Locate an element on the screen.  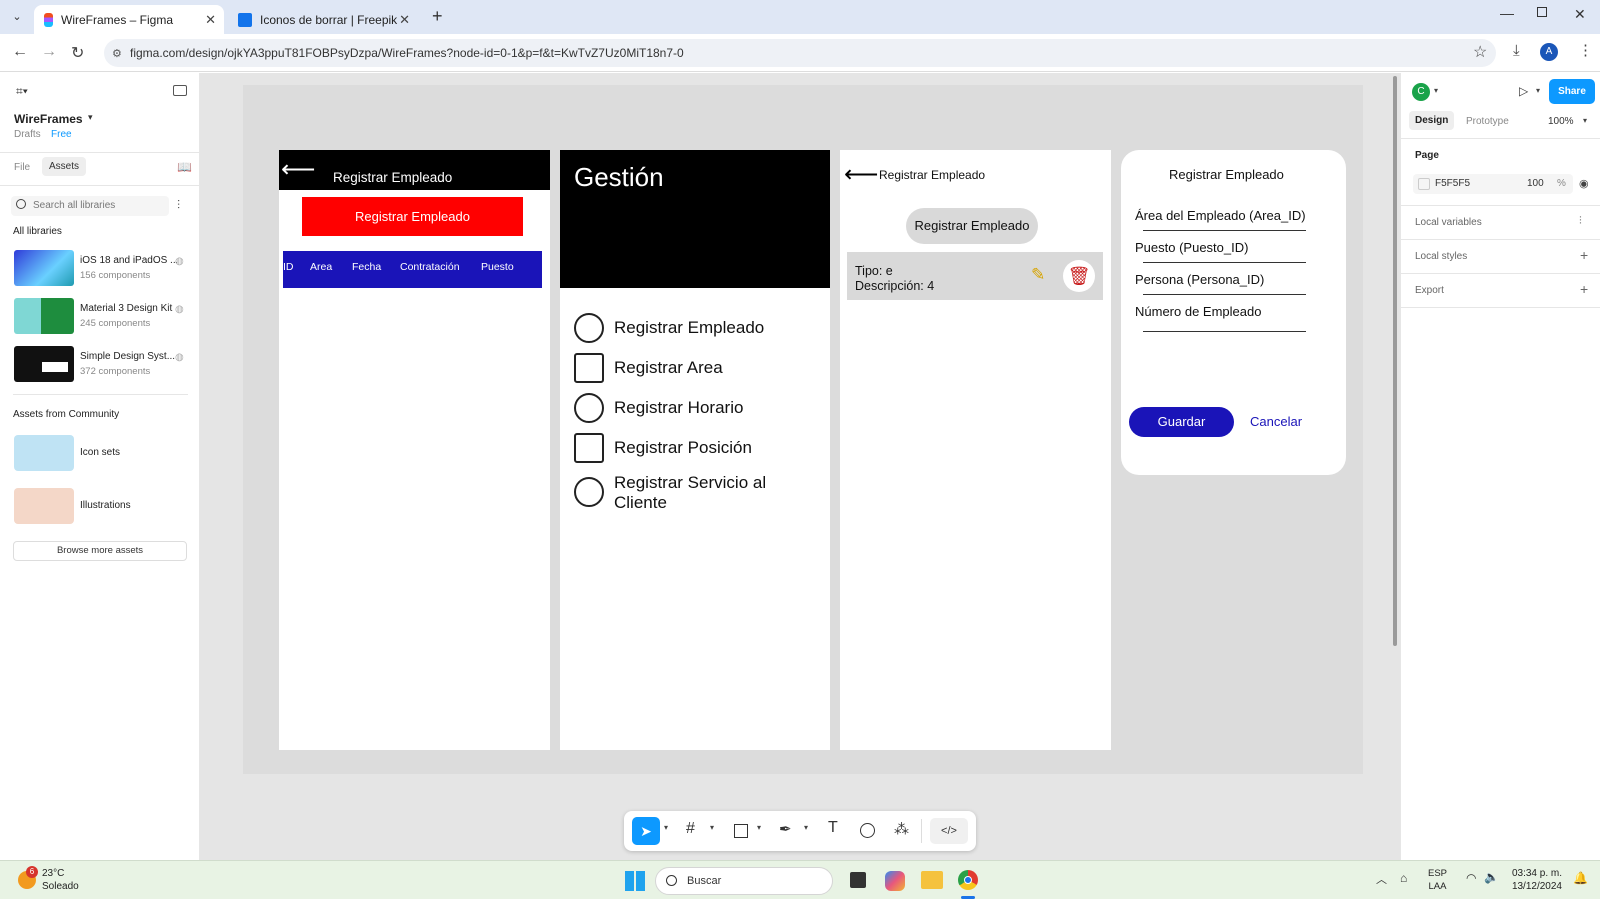
profile-avatar: A is located at coordinates (1549, 52).